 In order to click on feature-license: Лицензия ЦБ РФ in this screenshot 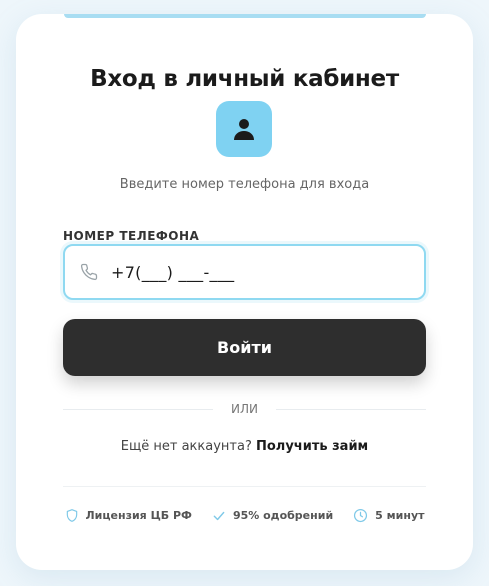, I will do `click(128, 515)`.